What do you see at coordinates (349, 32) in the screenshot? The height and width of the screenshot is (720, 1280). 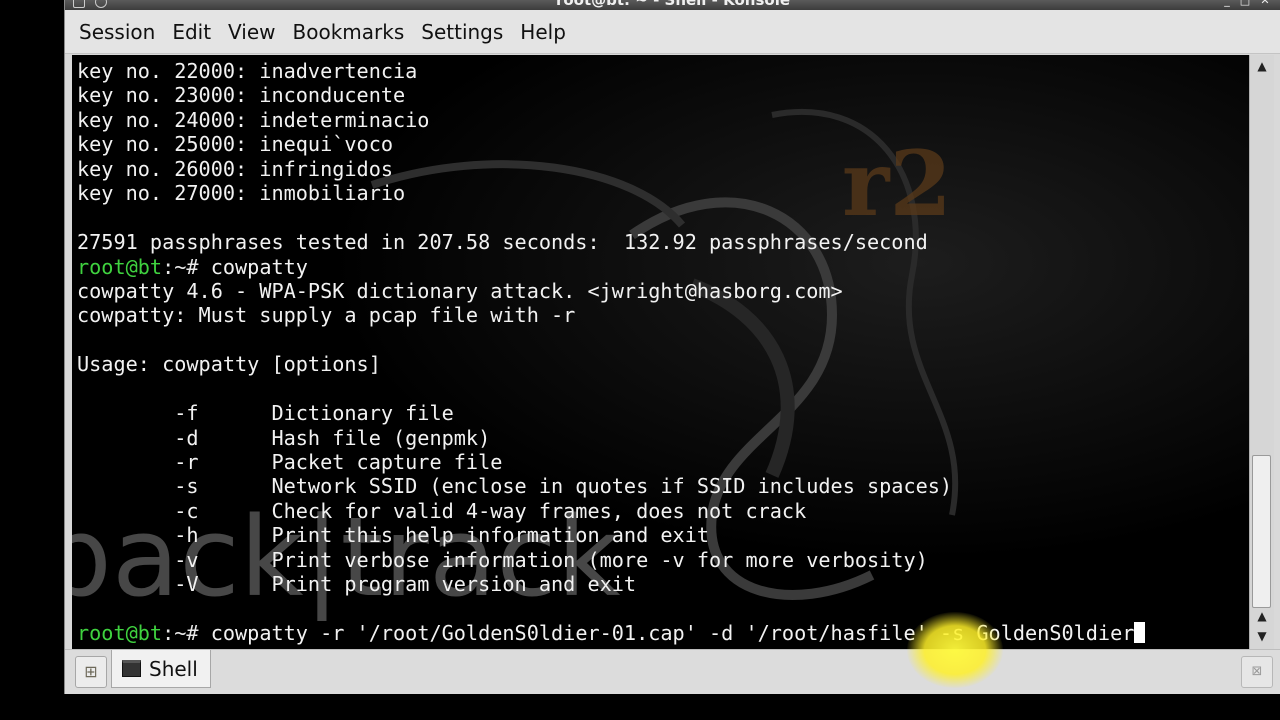 I see `menu-bookmarks: Bookmarks` at bounding box center [349, 32].